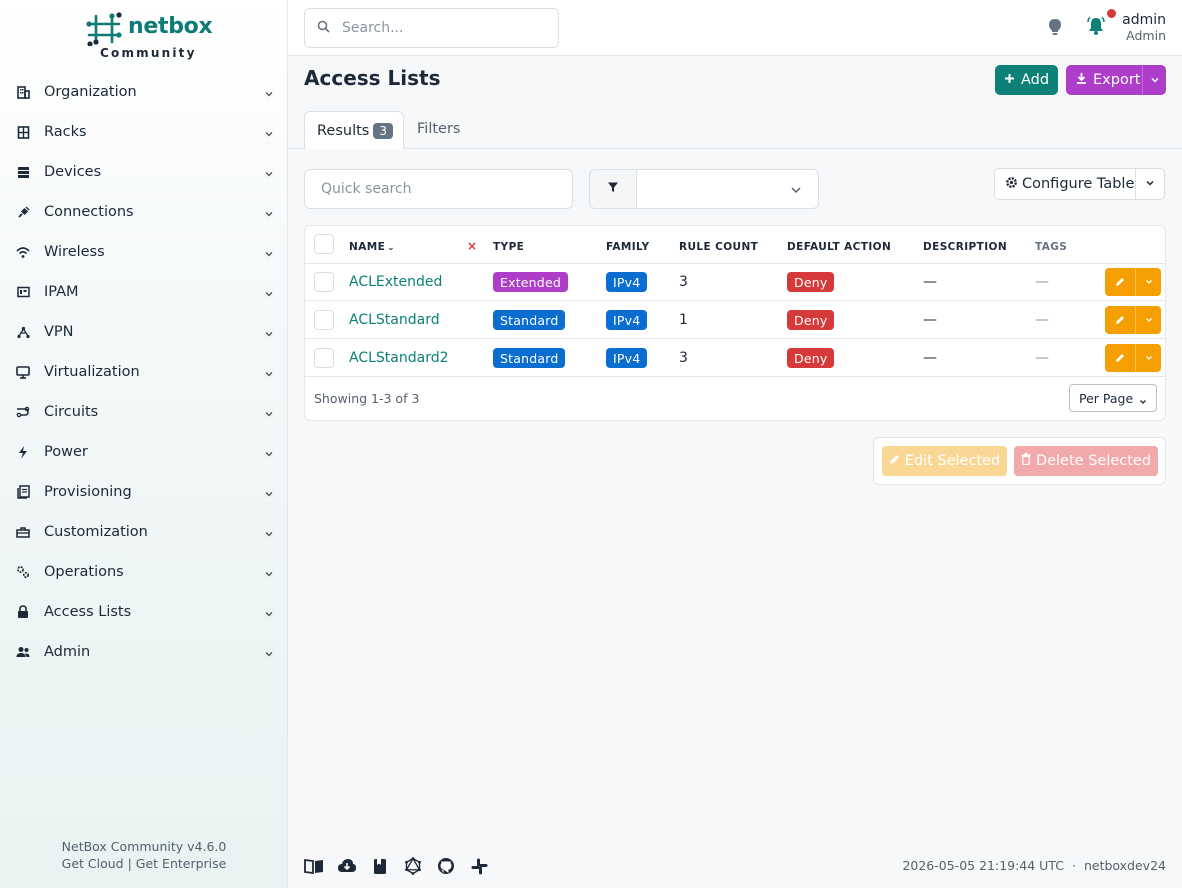  I want to click on slack-icon, so click(479, 866).